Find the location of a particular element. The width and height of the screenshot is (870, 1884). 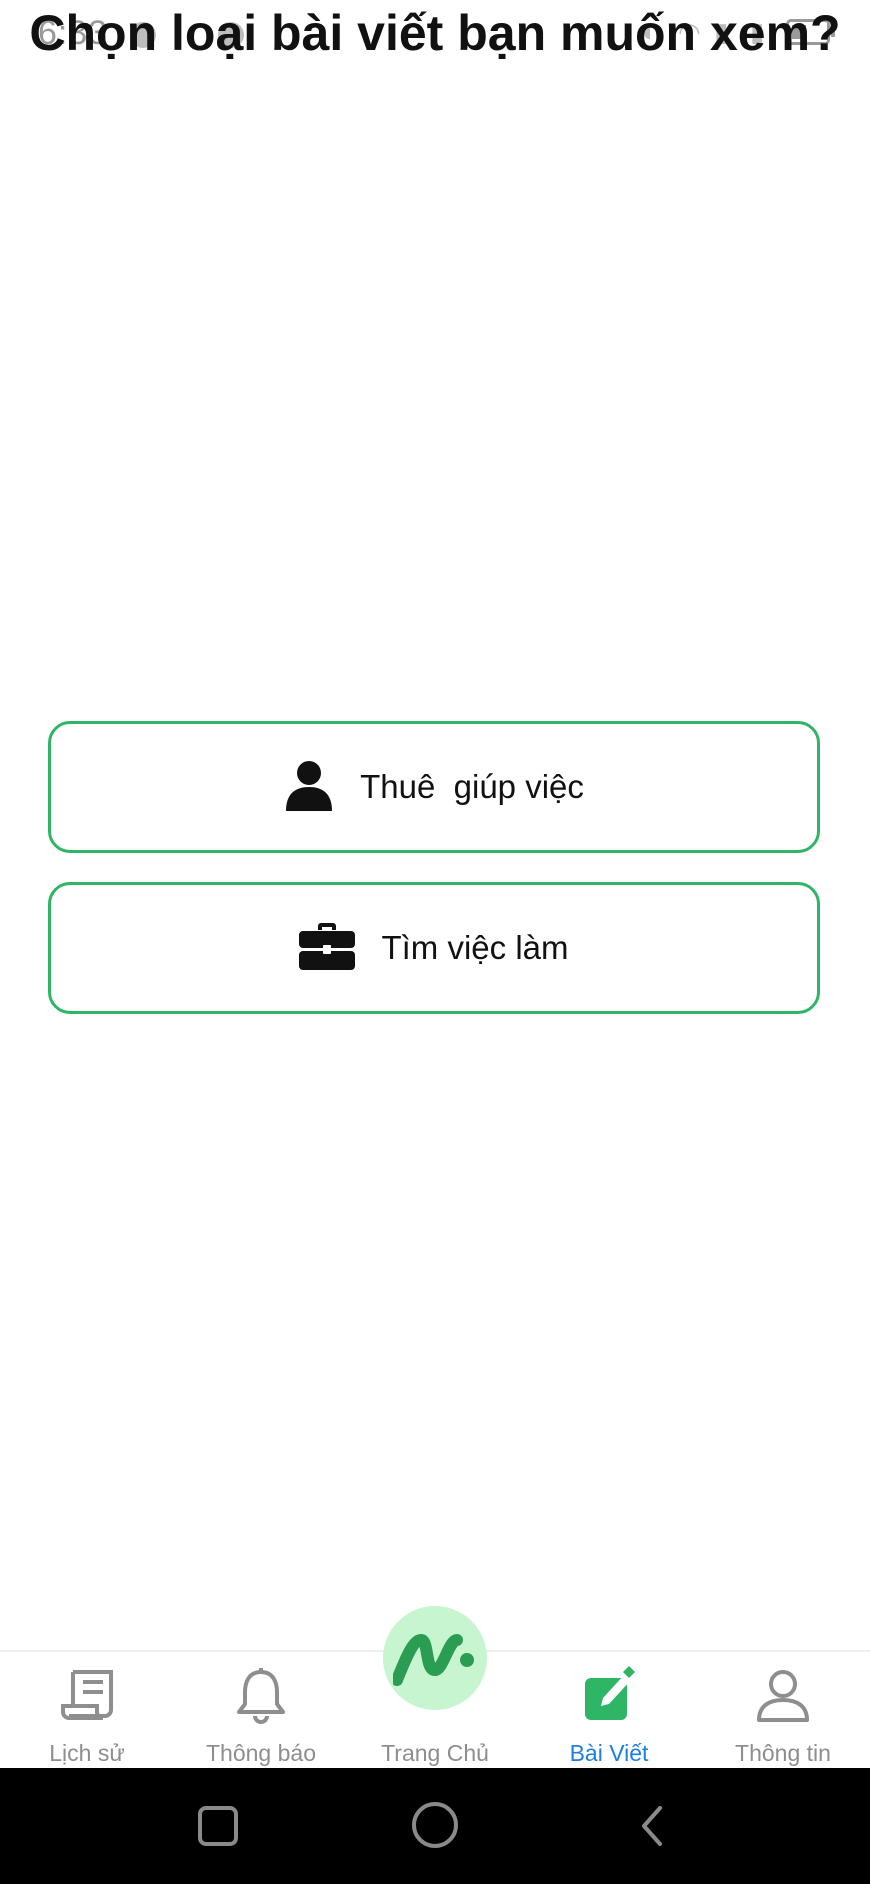

hire-helper-button: Thuê giúp việc is located at coordinates (434, 787).